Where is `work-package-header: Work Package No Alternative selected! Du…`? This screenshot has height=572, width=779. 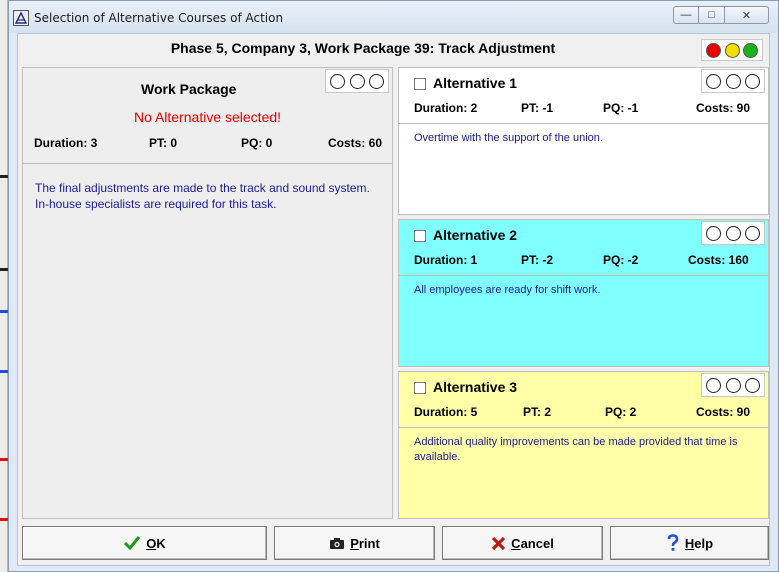
work-package-header: Work Package No Alternative selected! Du… is located at coordinates (207, 116).